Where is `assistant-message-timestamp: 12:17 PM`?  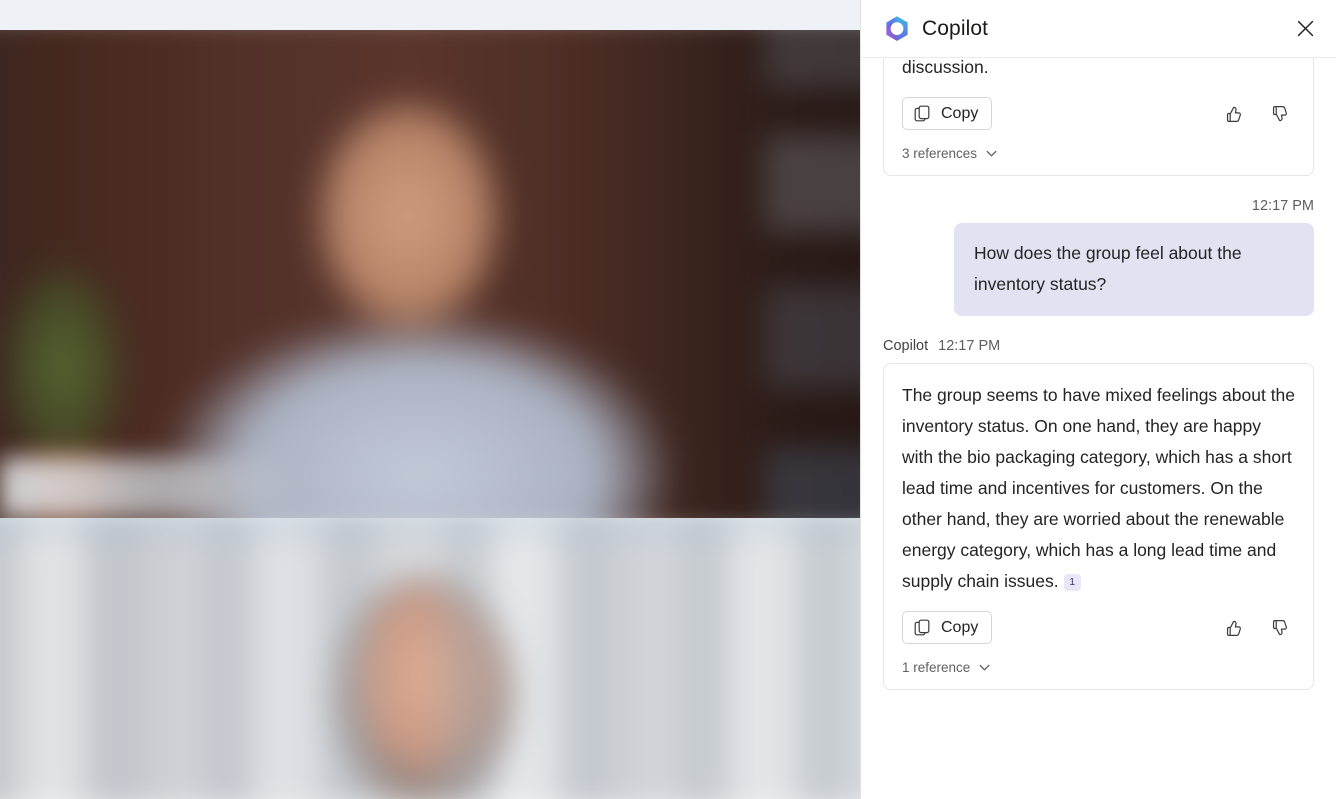
assistant-message-timestamp: 12:17 PM is located at coordinates (969, 346).